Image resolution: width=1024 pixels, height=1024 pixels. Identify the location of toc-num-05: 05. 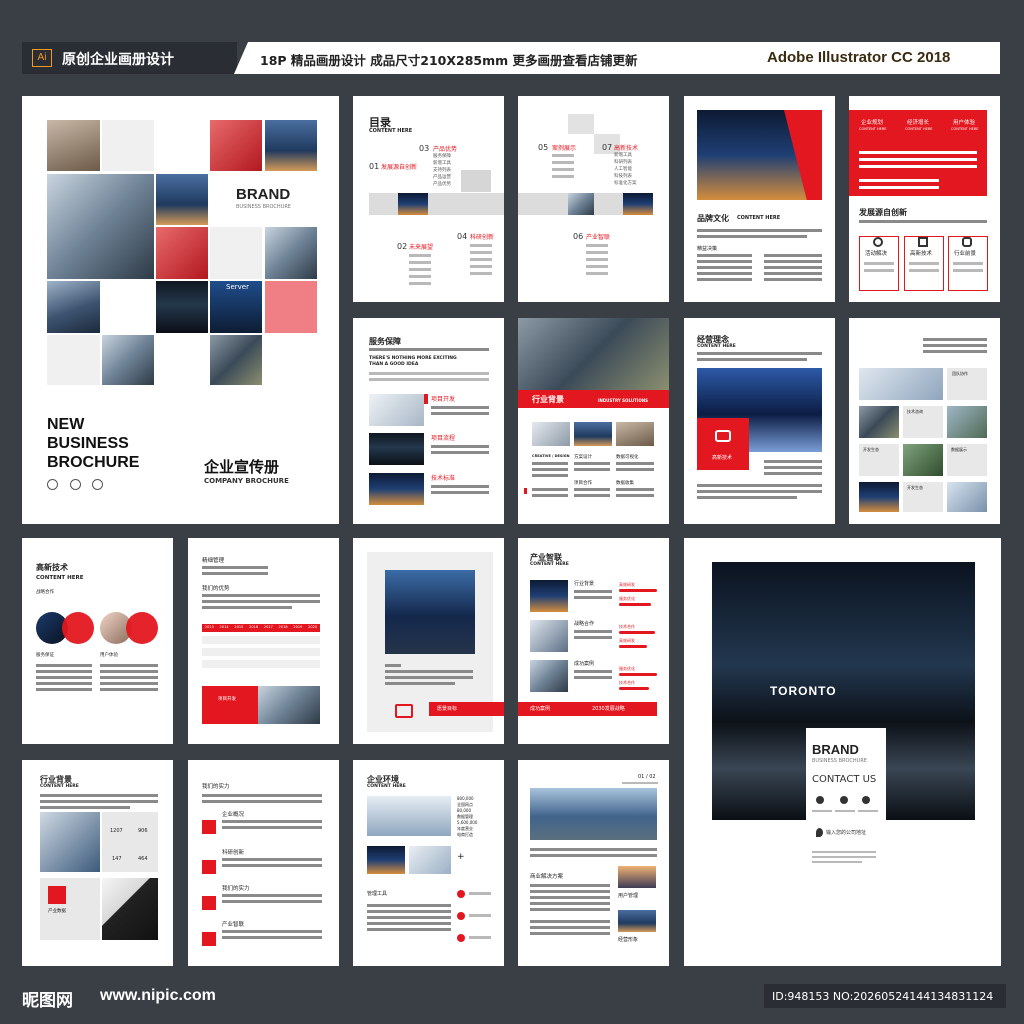
(543, 147).